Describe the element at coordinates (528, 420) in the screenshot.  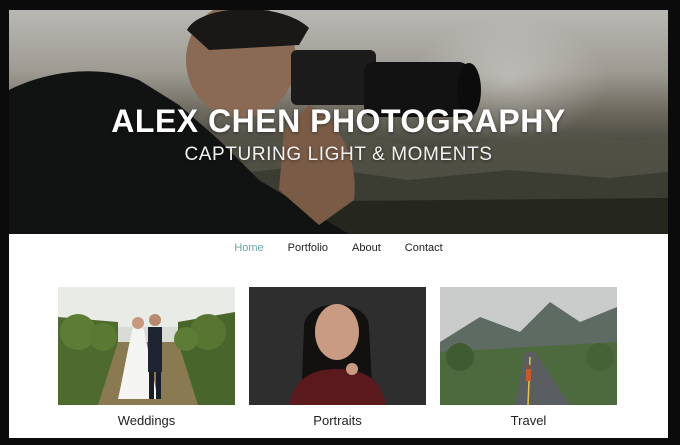
I see `travel-caption: Travel` at that location.